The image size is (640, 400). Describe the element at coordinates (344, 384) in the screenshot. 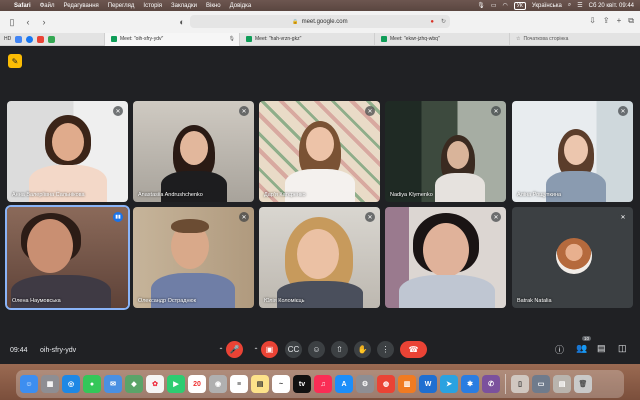

I see `app-store-icon: A` at that location.